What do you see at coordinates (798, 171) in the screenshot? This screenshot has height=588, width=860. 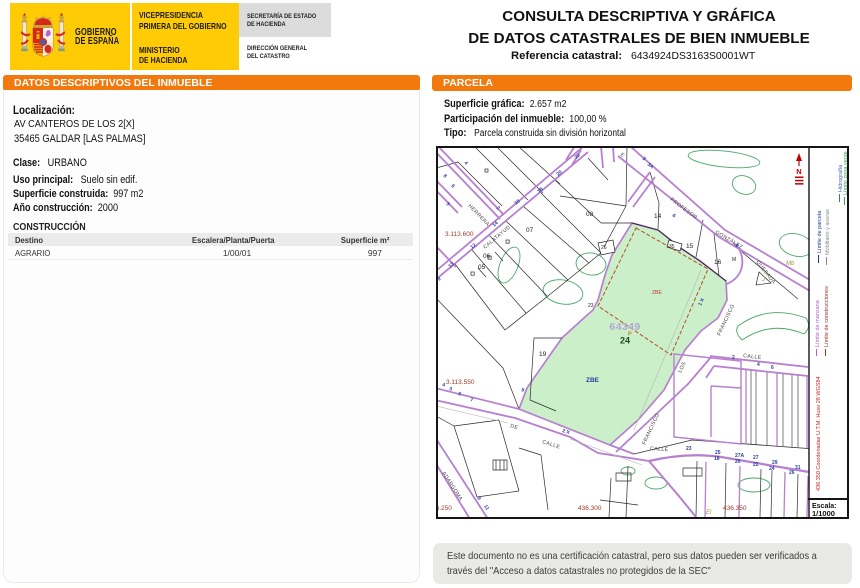 I see `svg-text: N` at bounding box center [798, 171].